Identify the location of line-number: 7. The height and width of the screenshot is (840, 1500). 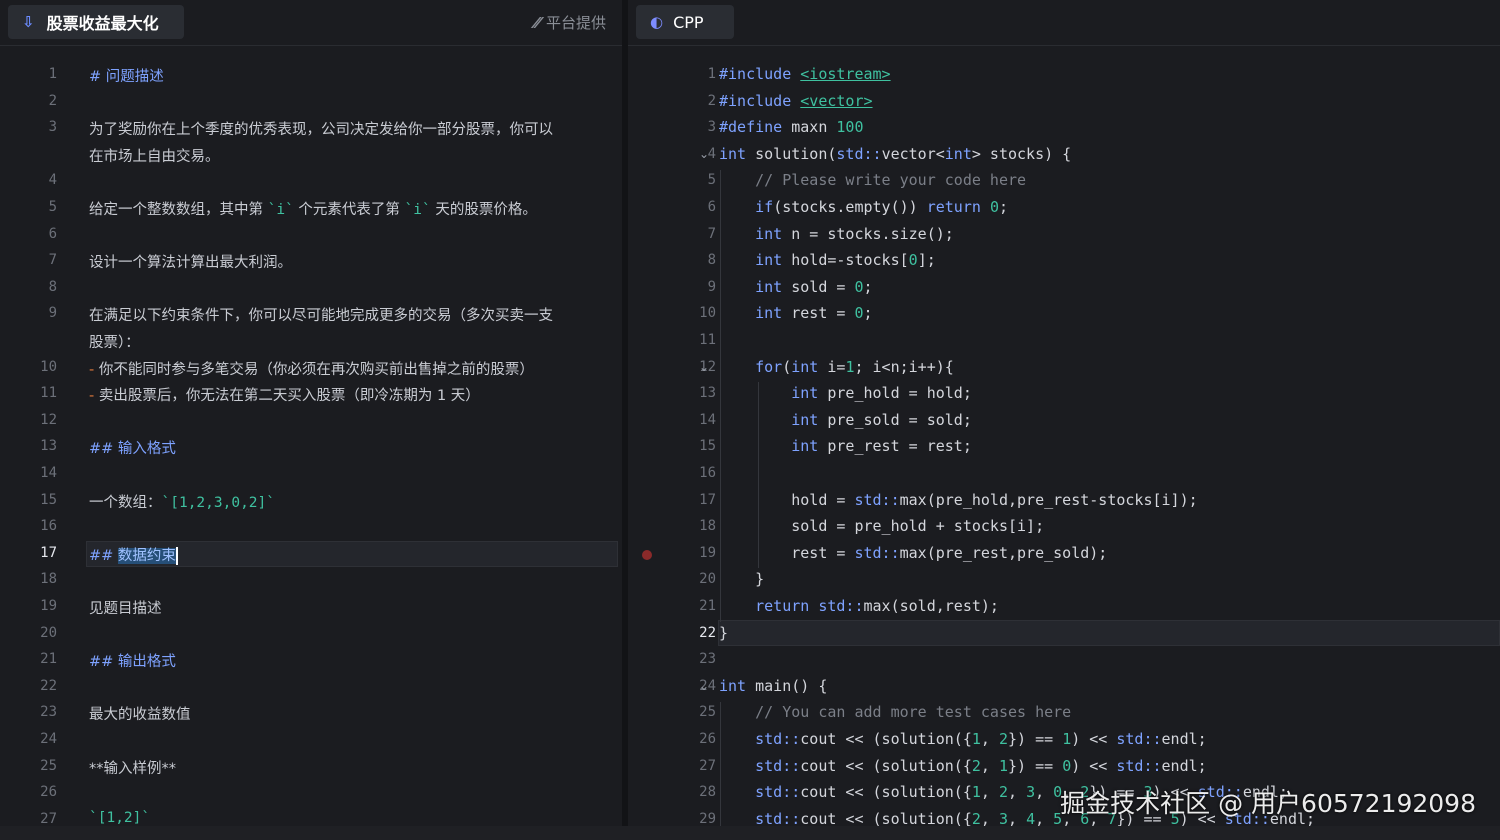
(52, 260).